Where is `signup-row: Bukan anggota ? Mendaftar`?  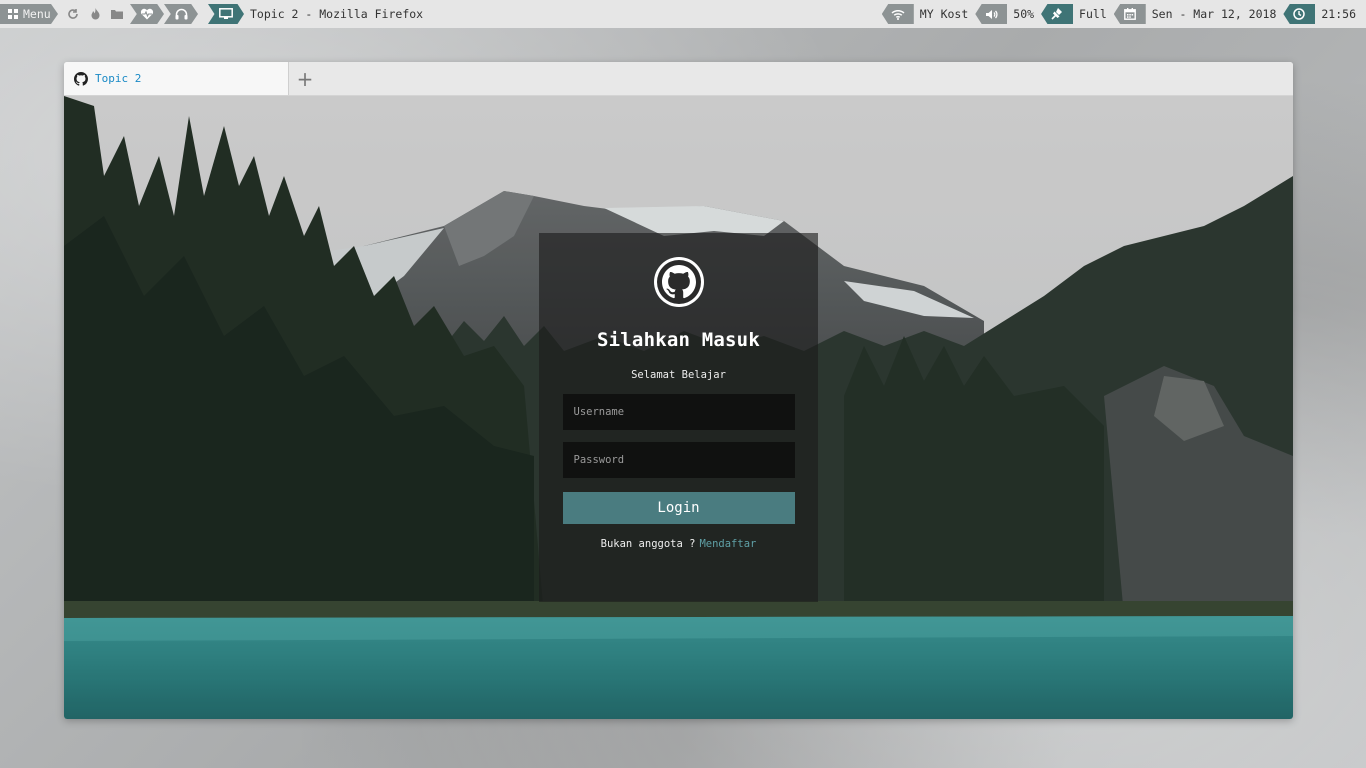 signup-row: Bukan anggota ? Mendaftar is located at coordinates (679, 544).